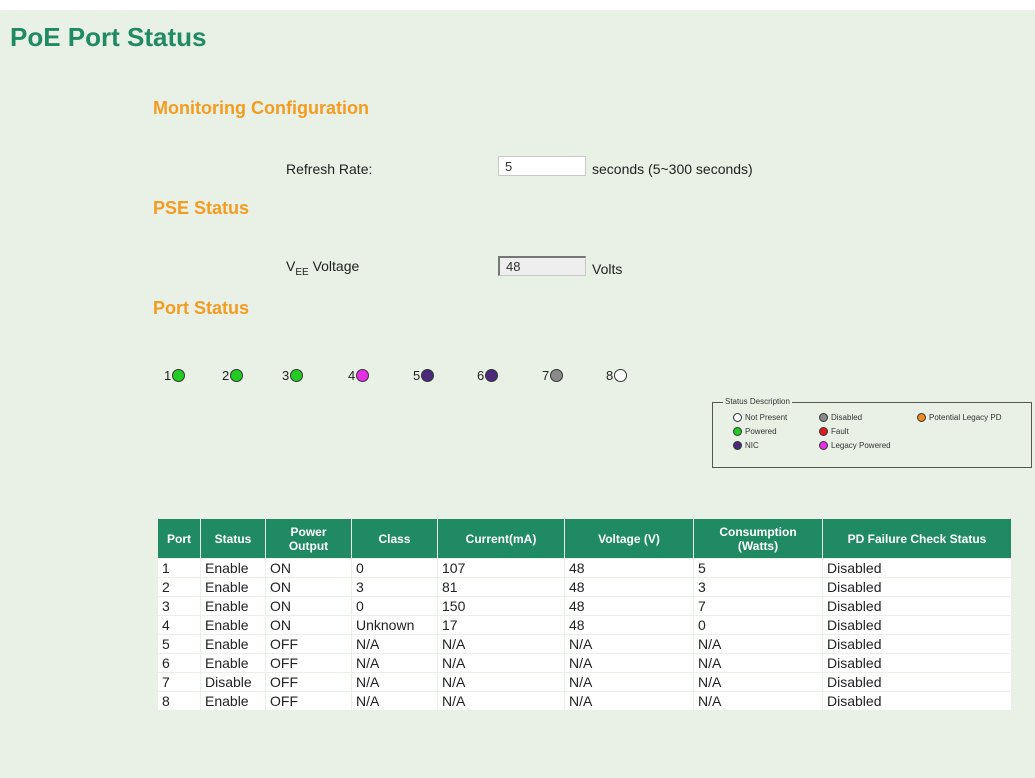 This screenshot has height=778, width=1035. I want to click on cell-class: 3, so click(394, 587).